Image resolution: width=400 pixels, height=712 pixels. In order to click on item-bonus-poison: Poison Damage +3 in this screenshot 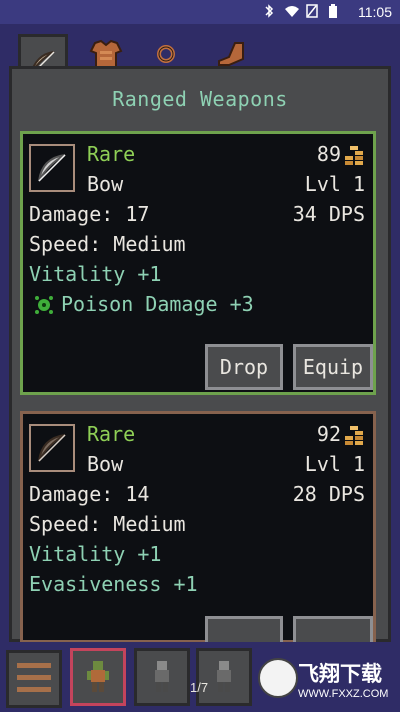, I will do `click(157, 304)`.